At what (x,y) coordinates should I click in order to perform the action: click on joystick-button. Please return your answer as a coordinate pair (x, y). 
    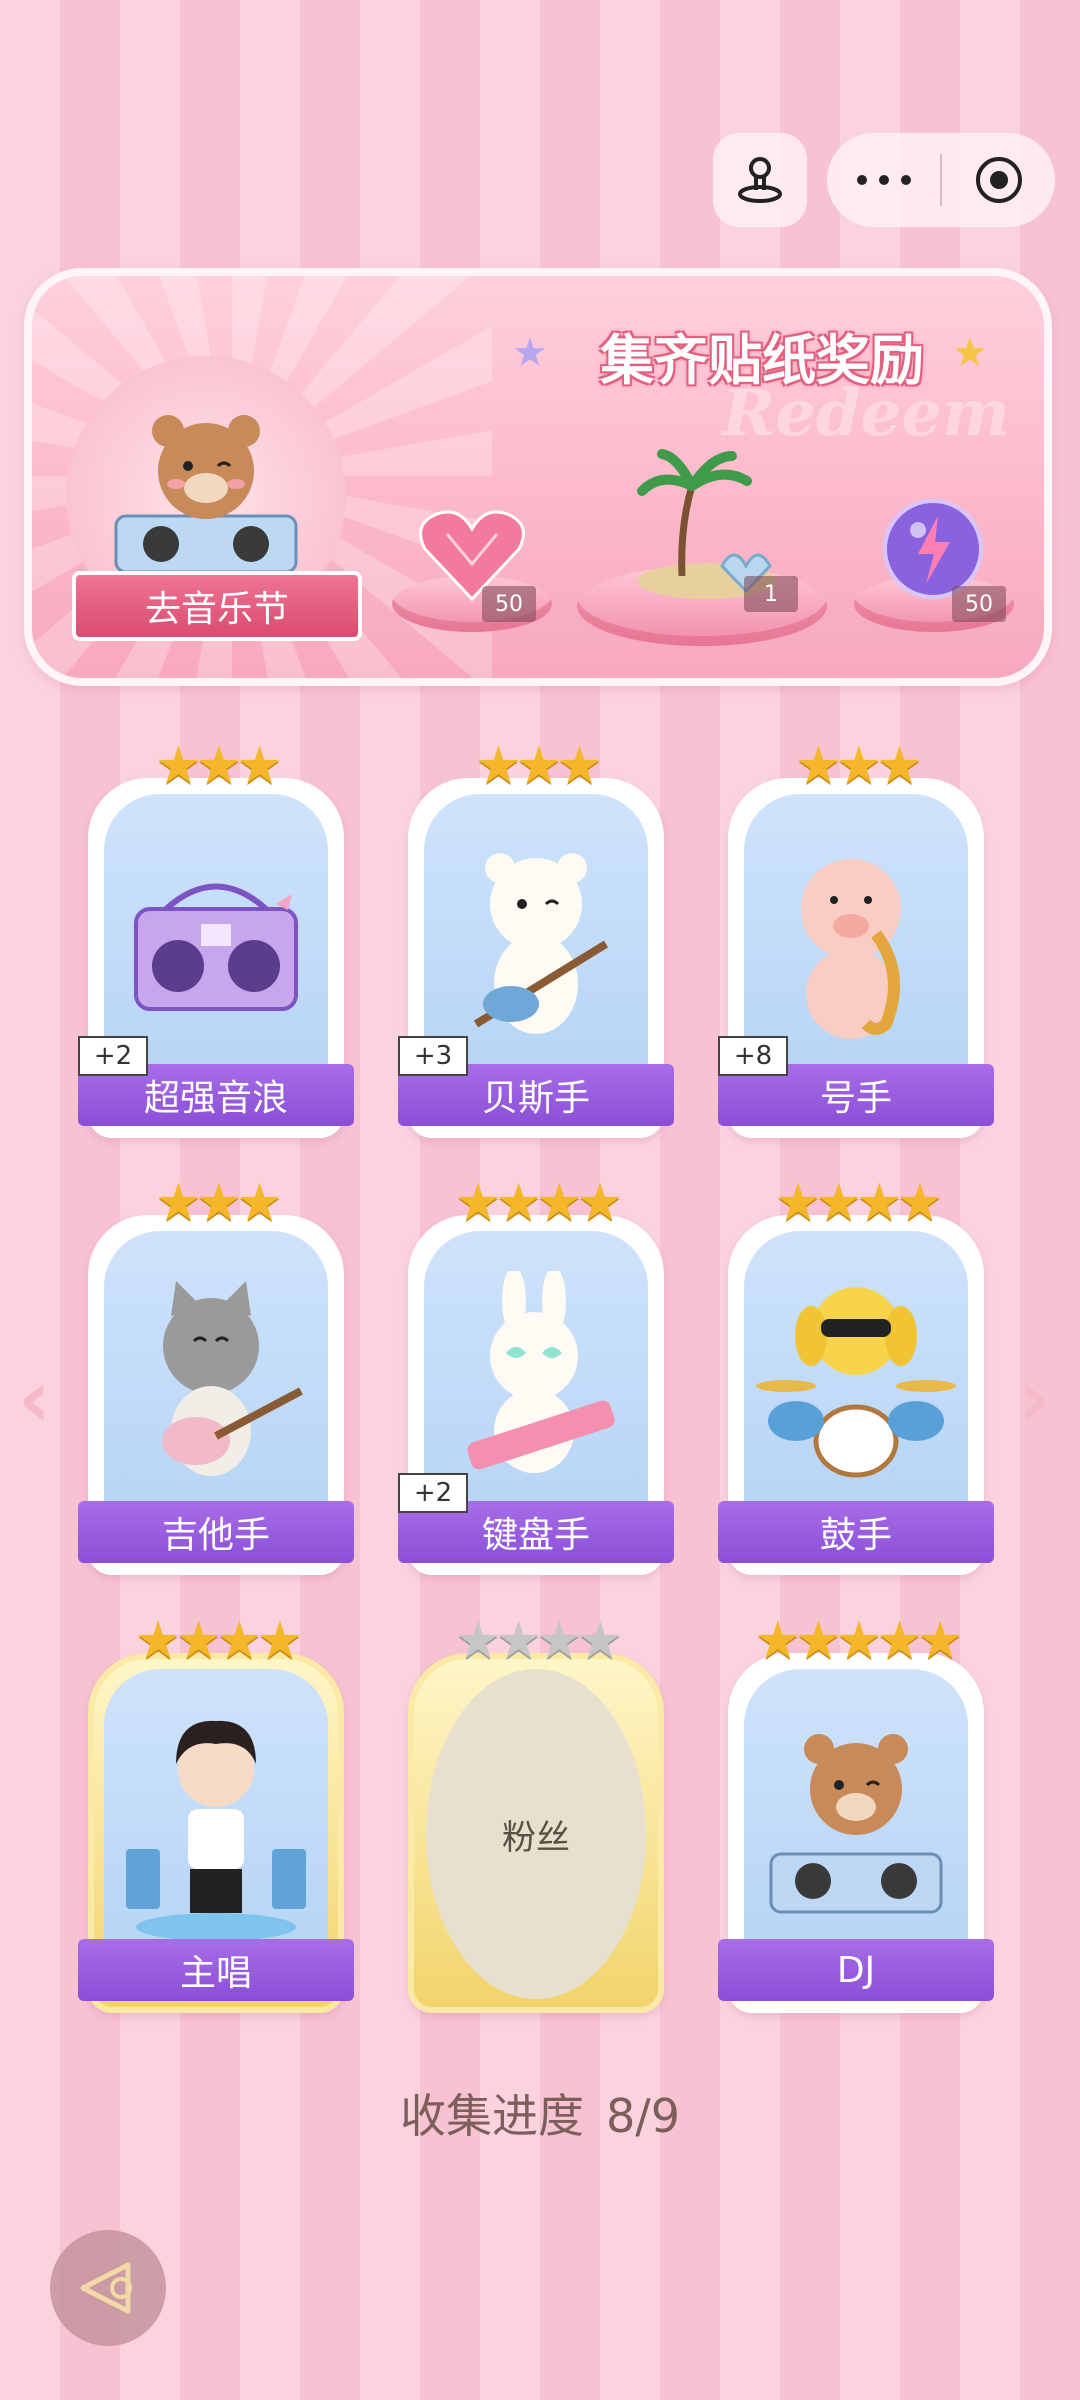
    Looking at the image, I should click on (760, 180).